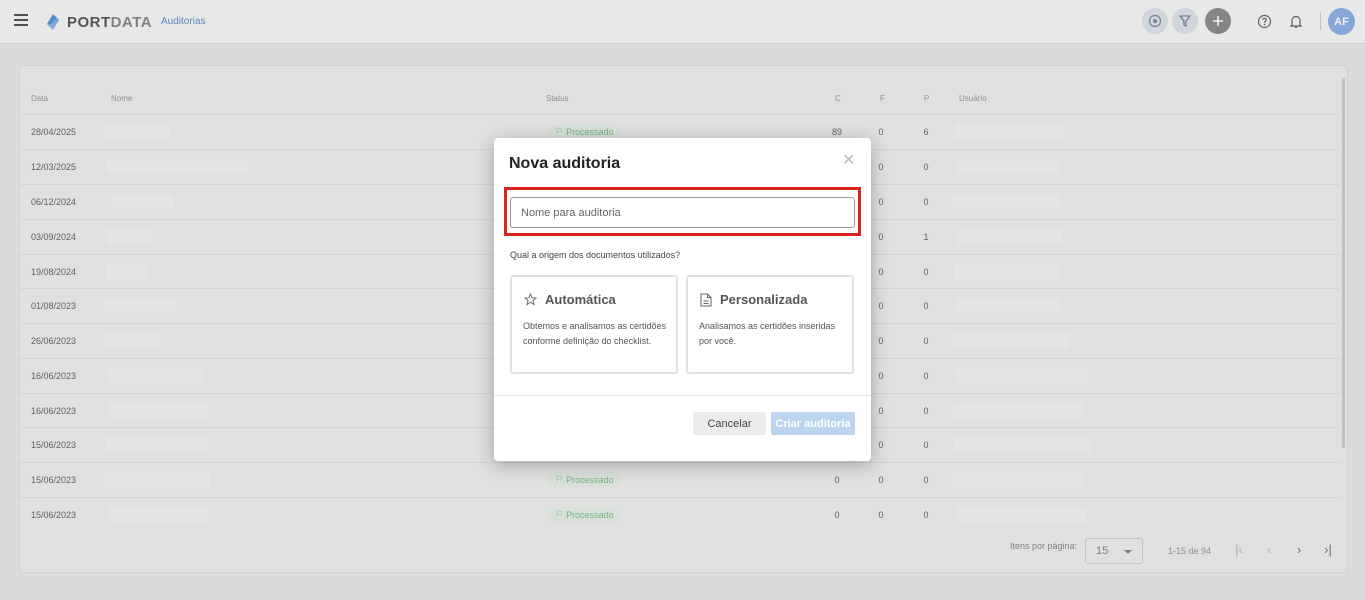  Describe the element at coordinates (530, 299) in the screenshot. I see `star-icon` at that location.